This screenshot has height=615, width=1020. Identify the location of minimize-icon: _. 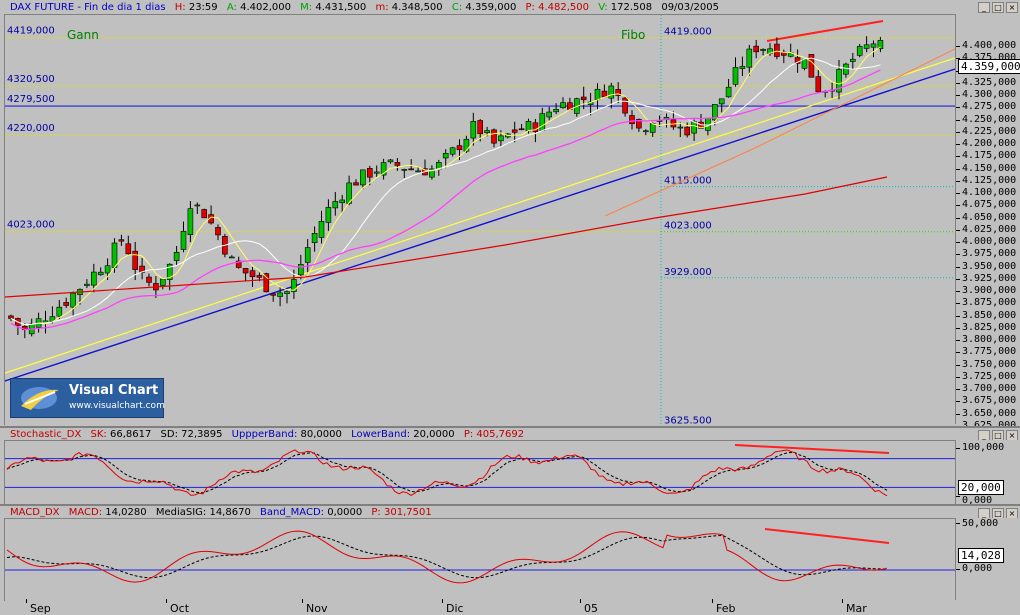
(984, 7).